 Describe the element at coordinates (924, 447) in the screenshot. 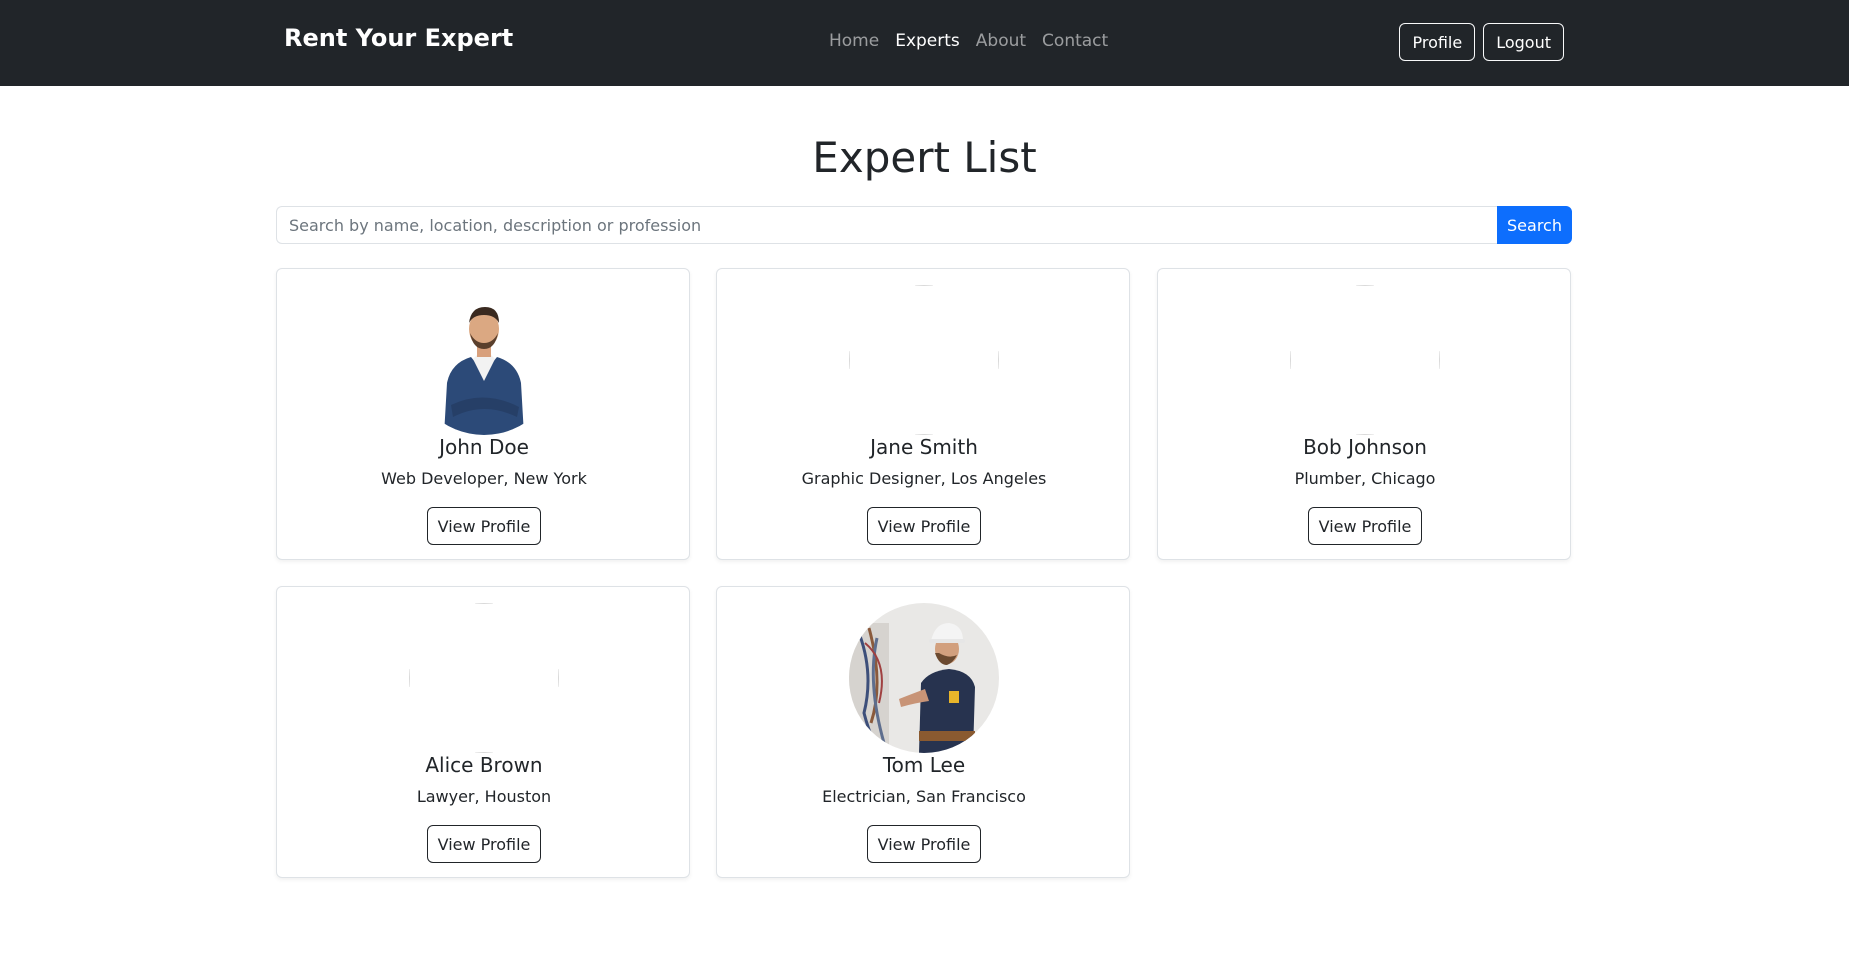

I see `expert-name: Jane Smith` at that location.